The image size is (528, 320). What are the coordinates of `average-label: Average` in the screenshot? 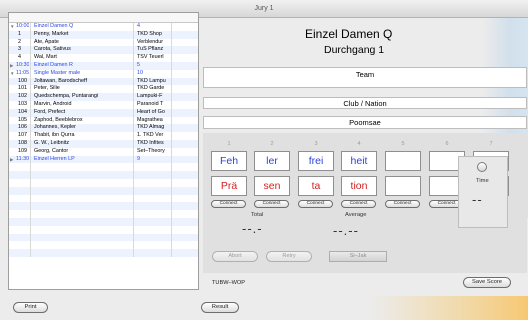 It's located at (356, 215).